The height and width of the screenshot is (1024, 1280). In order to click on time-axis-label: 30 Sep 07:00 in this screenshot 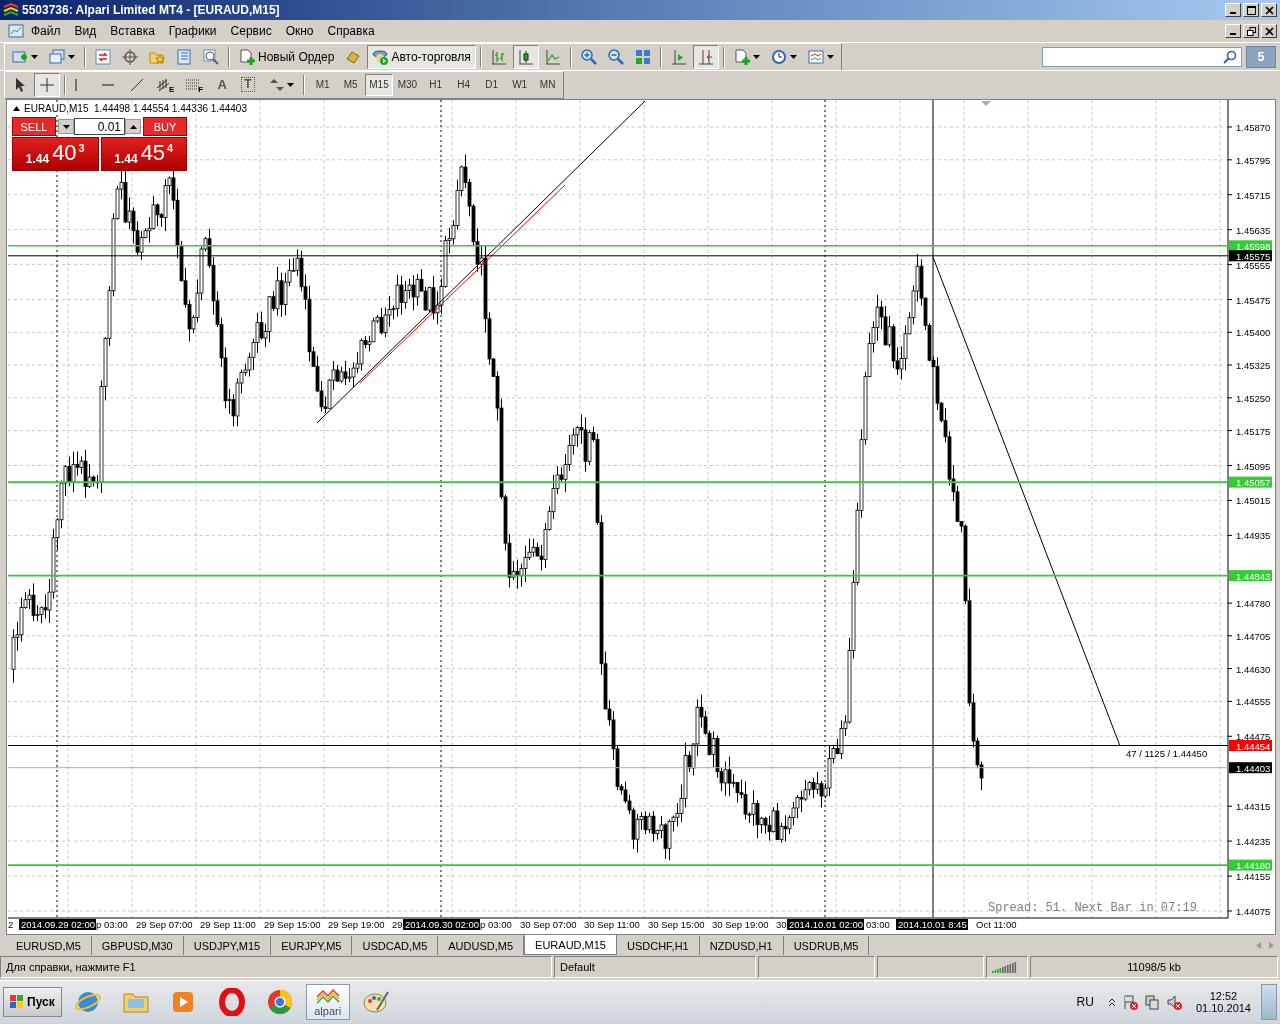, I will do `click(548, 924)`.